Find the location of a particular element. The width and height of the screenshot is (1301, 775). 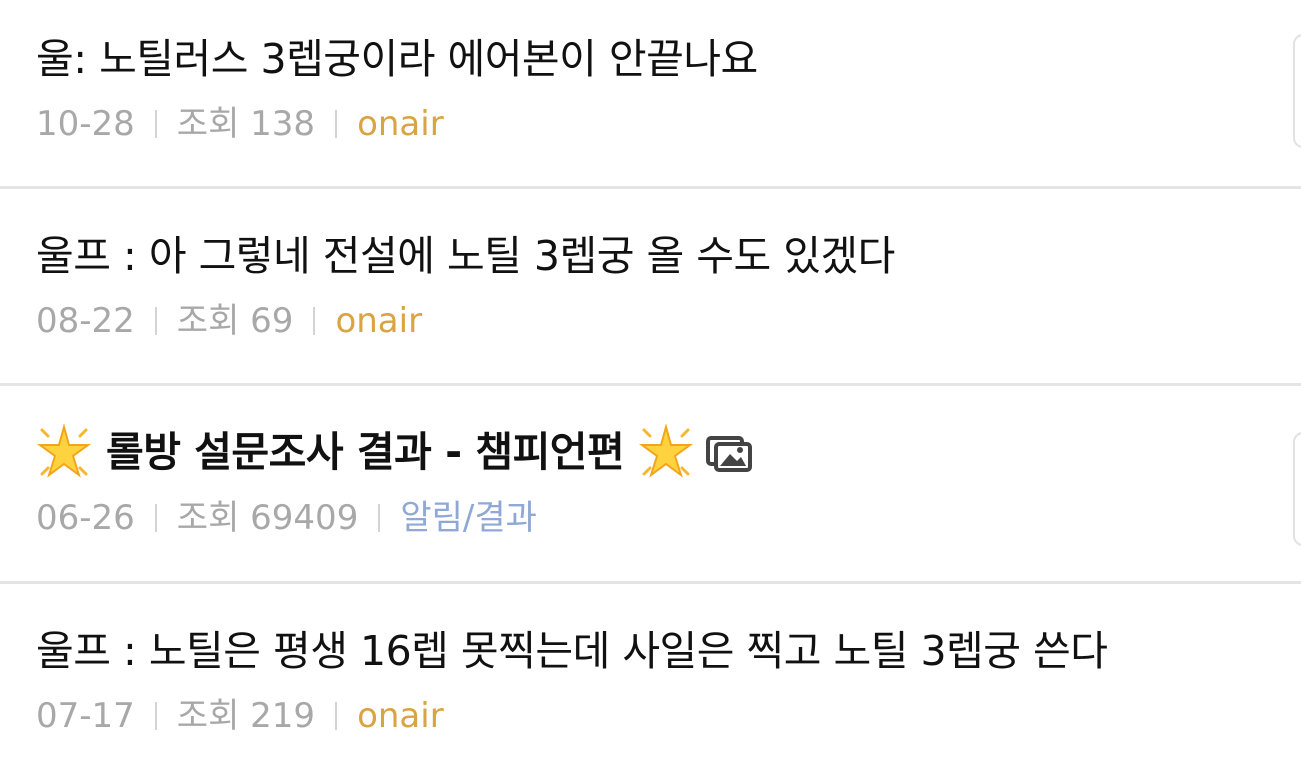

image-attachment-icon is located at coordinates (729, 454).